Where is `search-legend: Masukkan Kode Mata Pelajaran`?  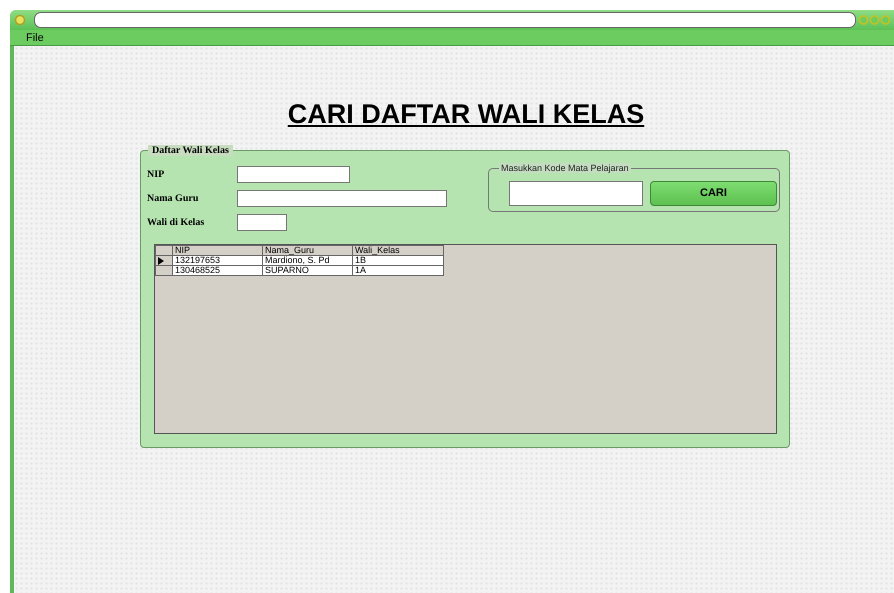 search-legend: Masukkan Kode Mata Pelajaran is located at coordinates (565, 168).